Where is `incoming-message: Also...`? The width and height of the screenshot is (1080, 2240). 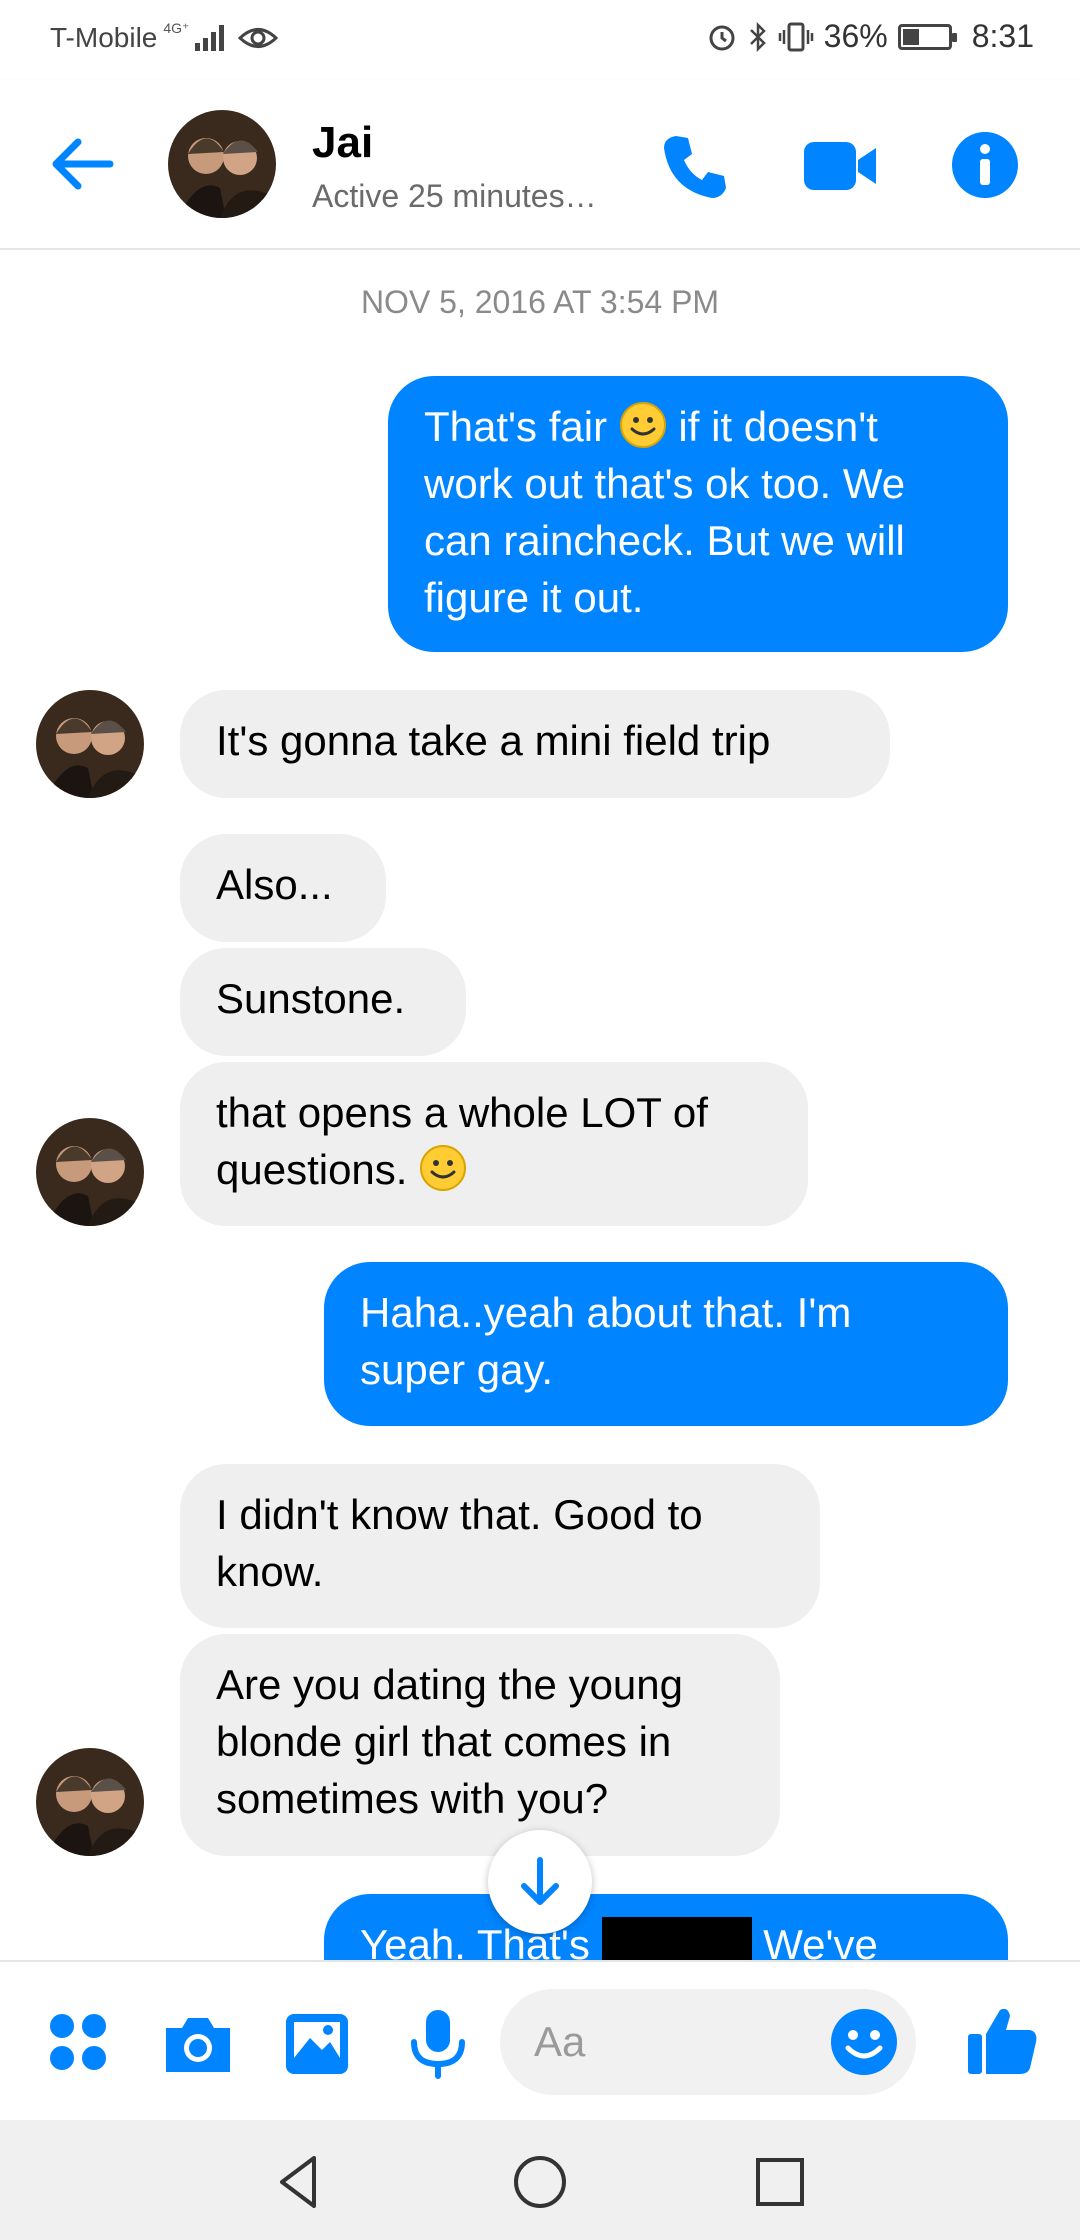
incoming-message: Also... is located at coordinates (283, 888).